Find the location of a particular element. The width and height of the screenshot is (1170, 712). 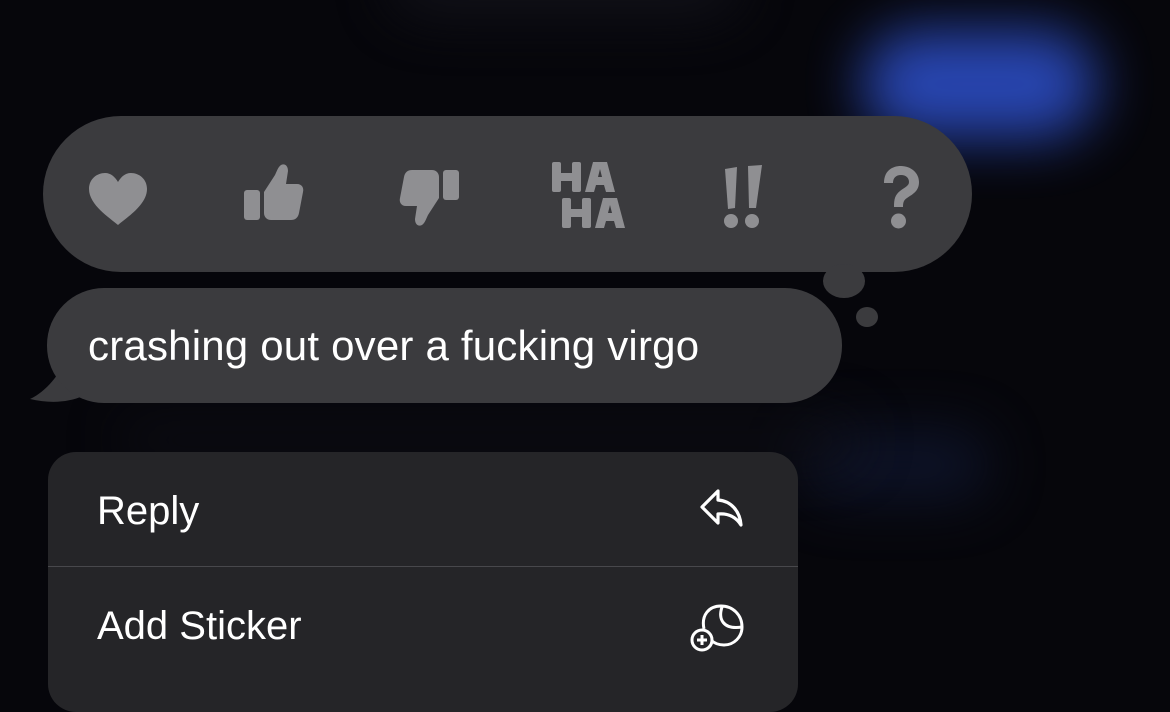

tapback-connector-dot-large is located at coordinates (844, 281).